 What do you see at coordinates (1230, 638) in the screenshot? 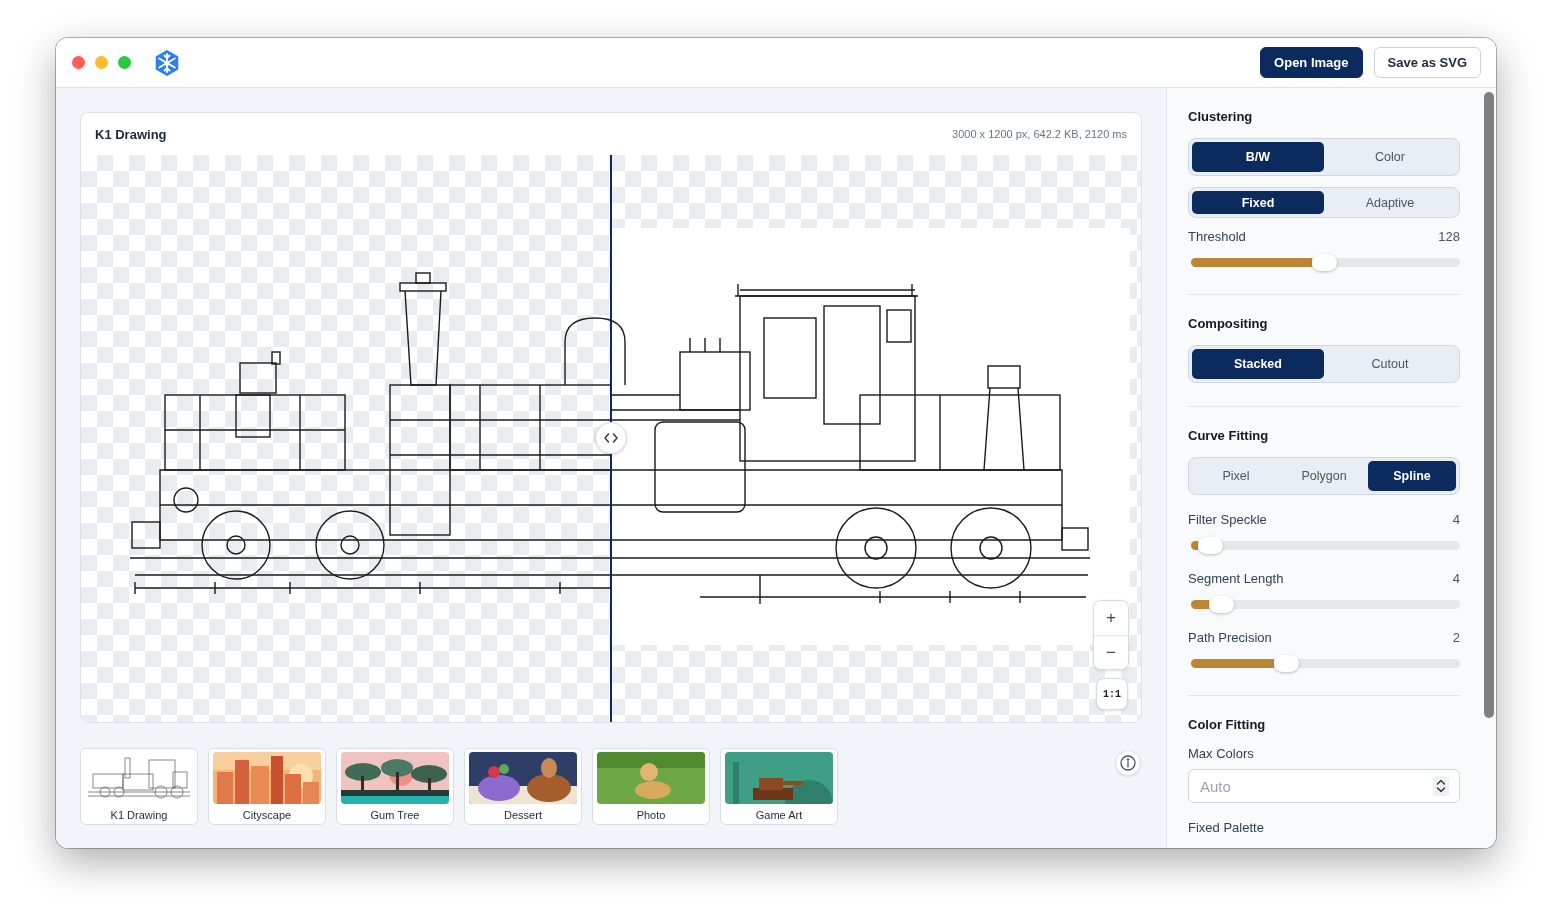
I see `slider-label: Path Precision` at bounding box center [1230, 638].